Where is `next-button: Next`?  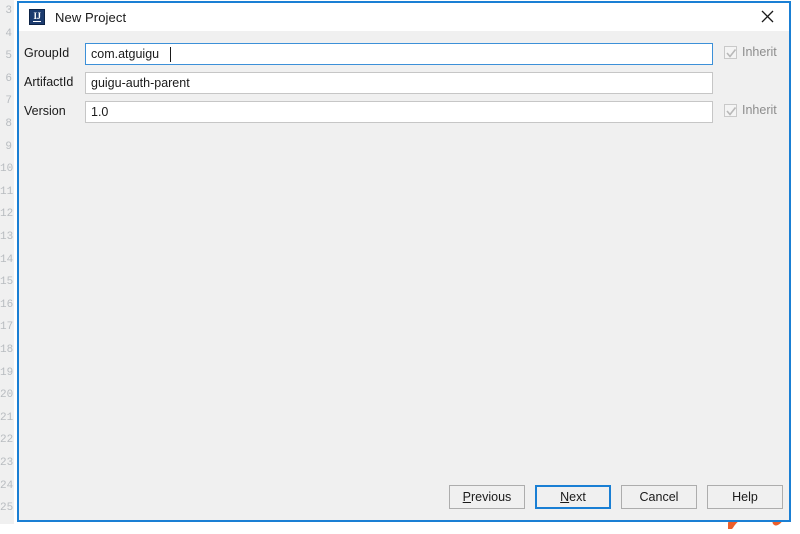
next-button: Next is located at coordinates (573, 497).